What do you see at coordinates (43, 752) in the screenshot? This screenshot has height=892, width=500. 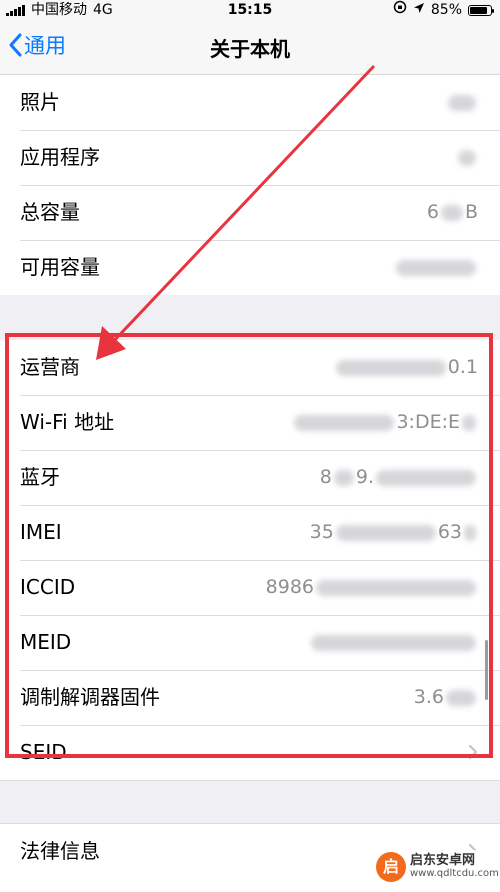 I see `row-label: SEID` at bounding box center [43, 752].